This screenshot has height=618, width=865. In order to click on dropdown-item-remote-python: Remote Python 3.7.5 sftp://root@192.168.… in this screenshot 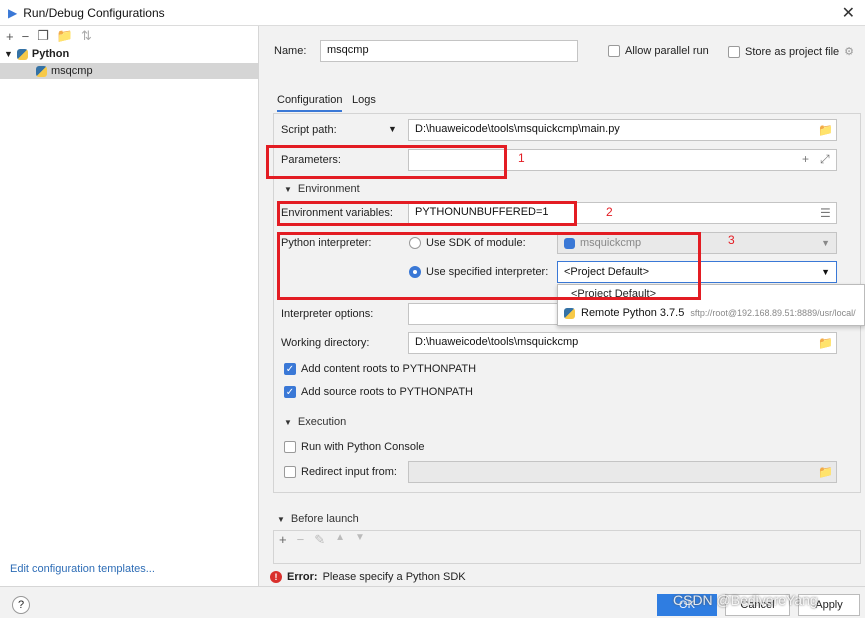, I will do `click(714, 313)`.